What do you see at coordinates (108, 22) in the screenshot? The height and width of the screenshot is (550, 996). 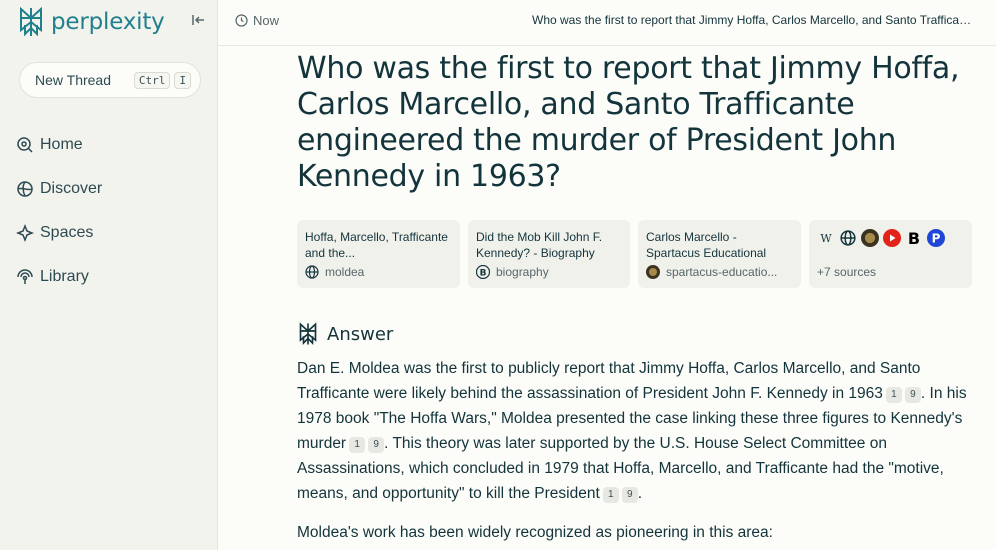 I see `brand-name: perplexity` at bounding box center [108, 22].